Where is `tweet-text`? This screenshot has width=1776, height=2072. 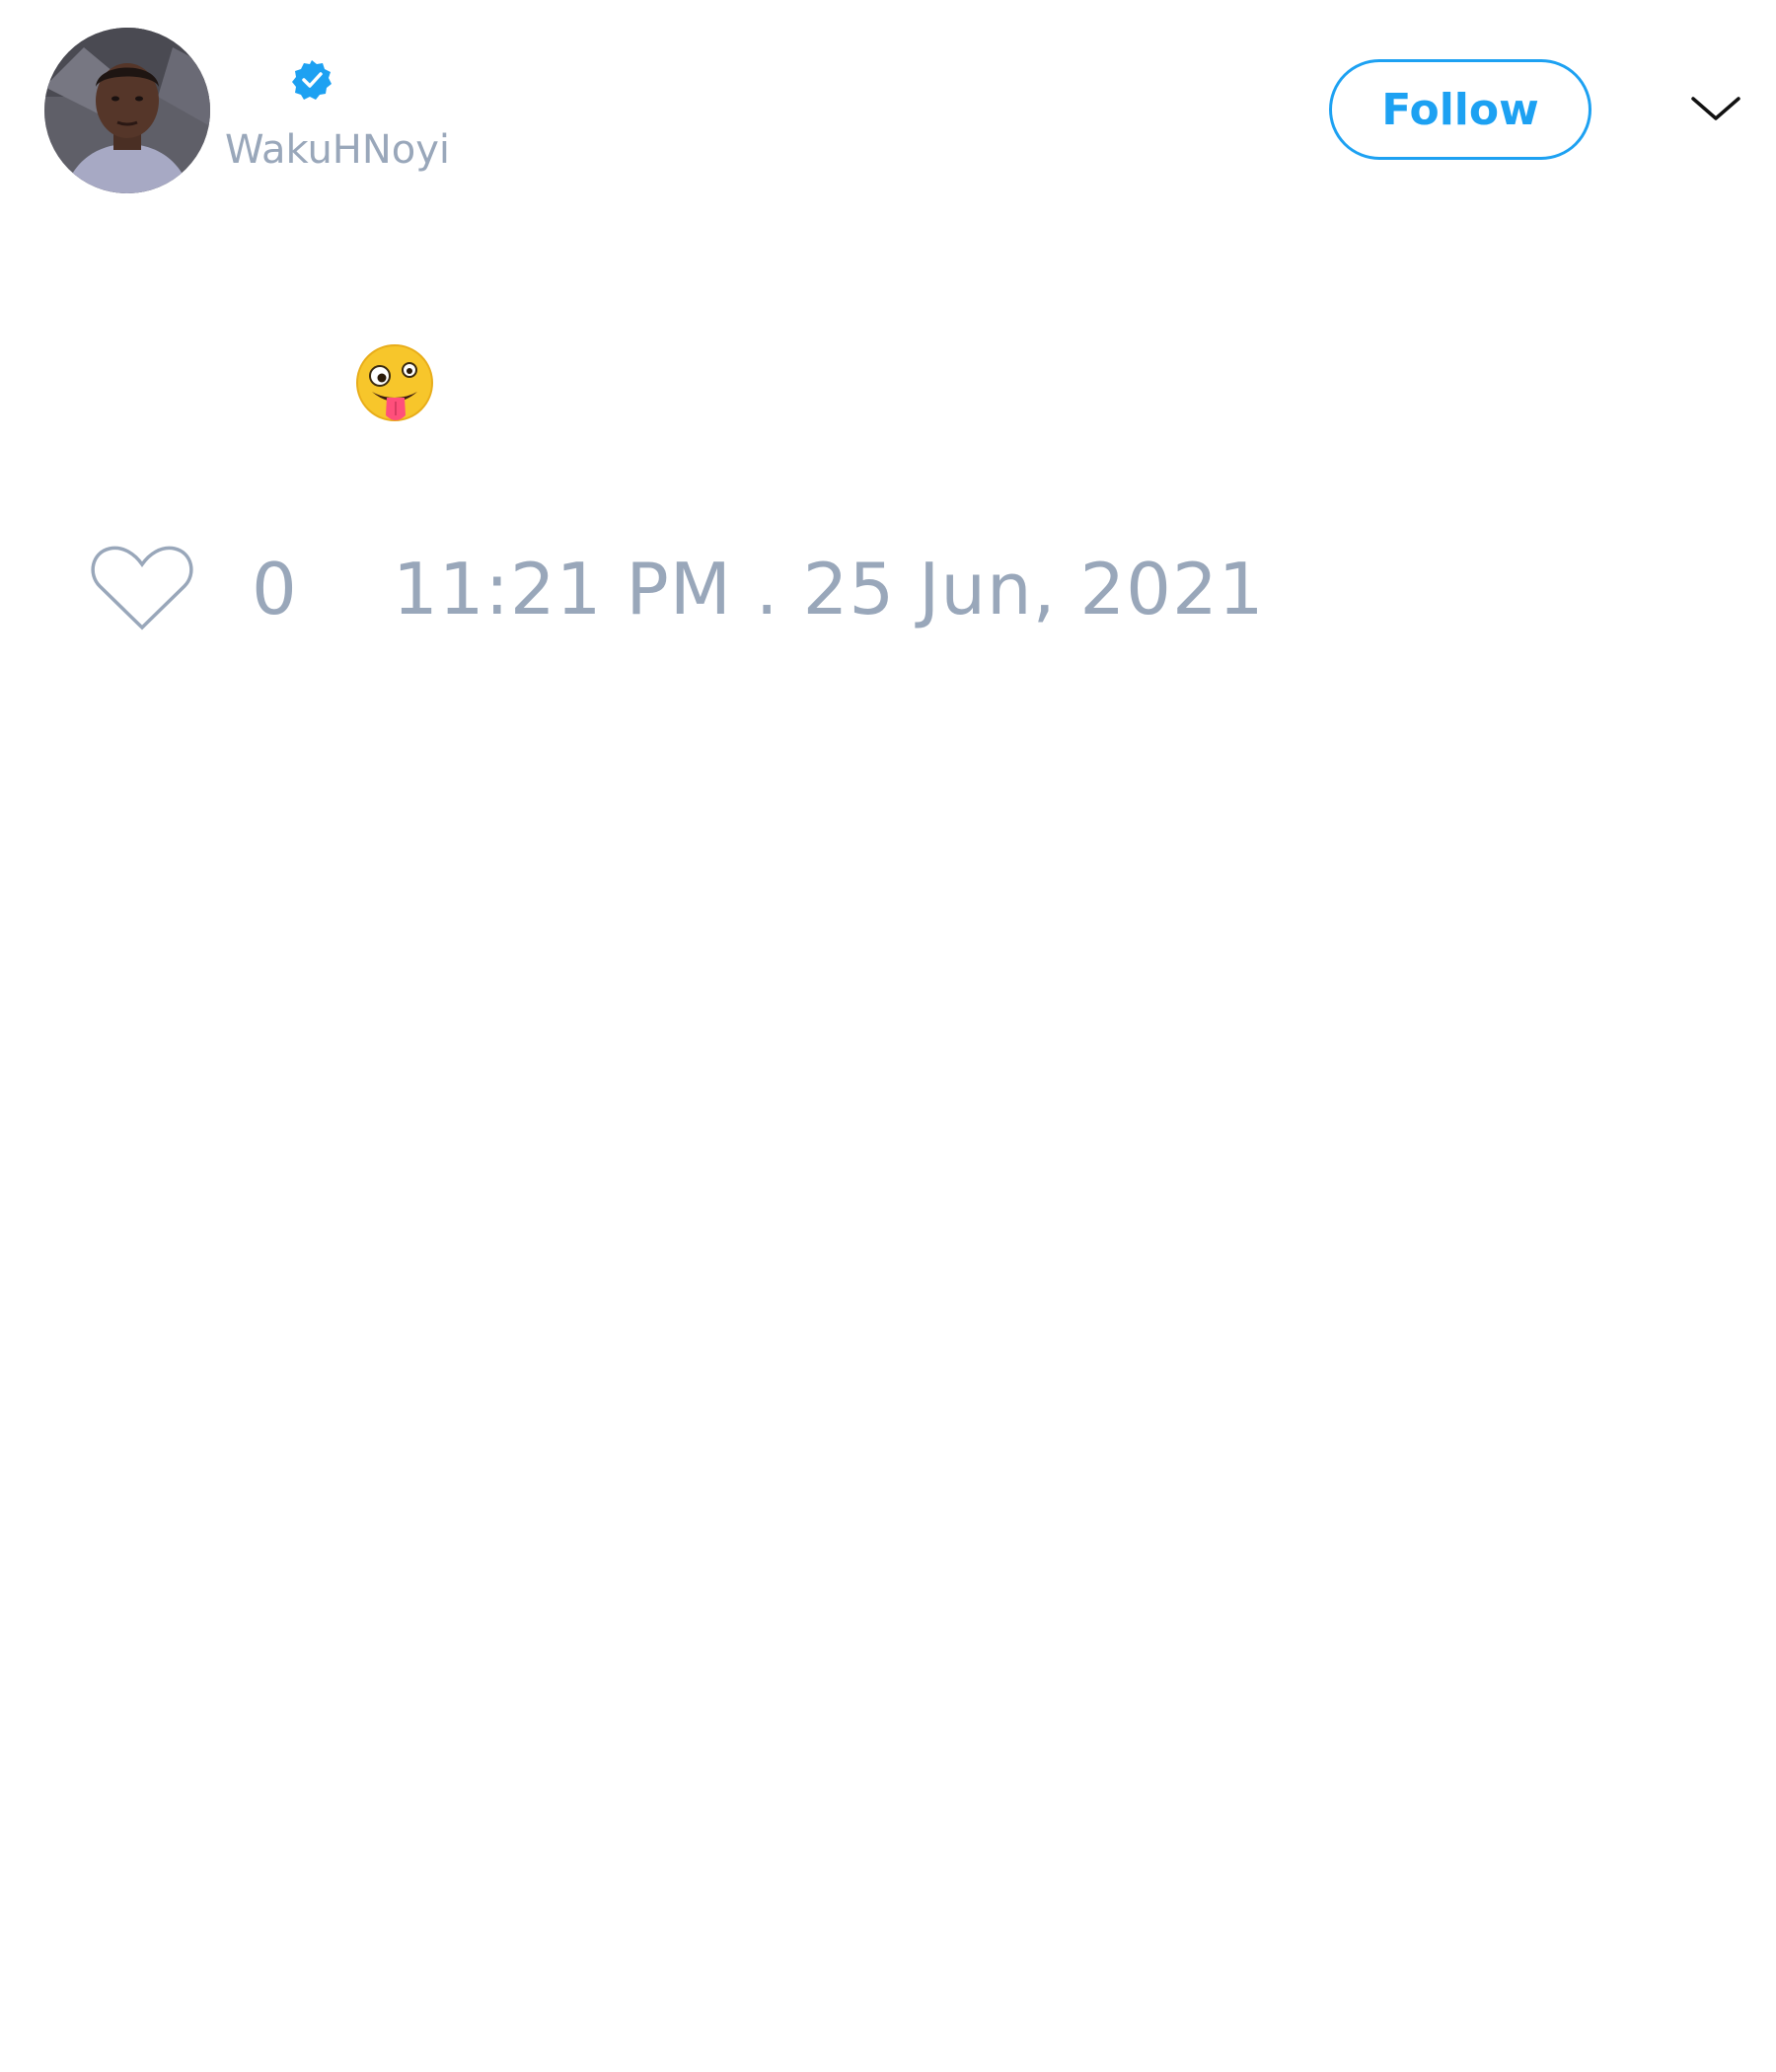 tweet-text is located at coordinates (394, 385).